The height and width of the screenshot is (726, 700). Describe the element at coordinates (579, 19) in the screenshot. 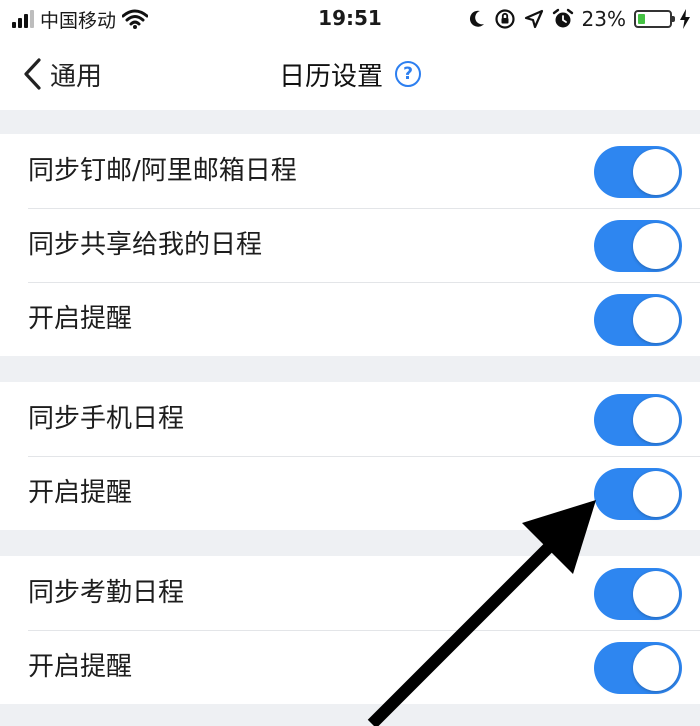

I see `status-right: 23%` at that location.